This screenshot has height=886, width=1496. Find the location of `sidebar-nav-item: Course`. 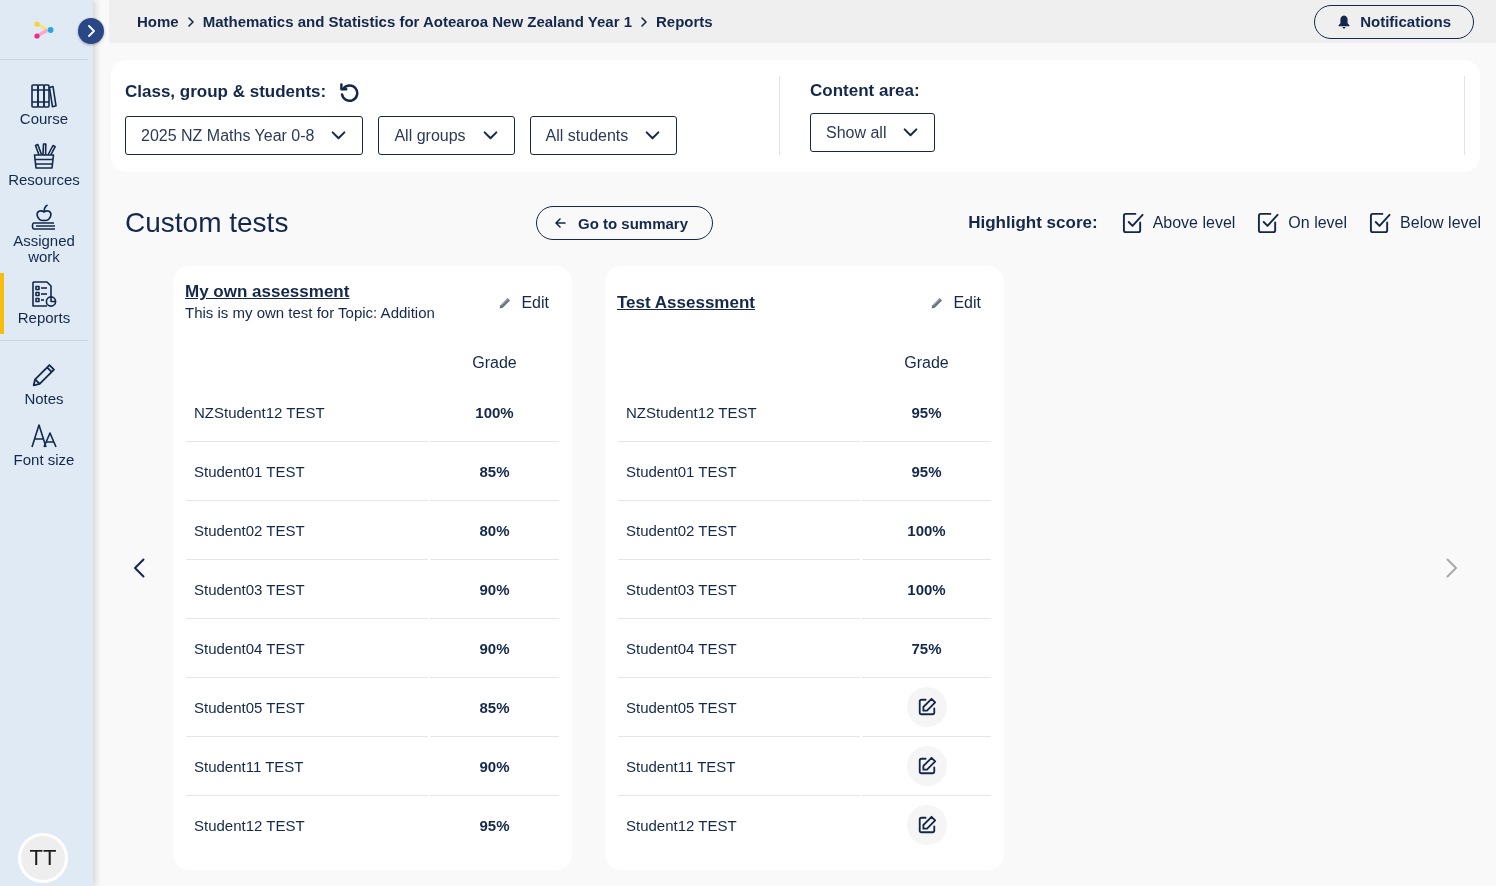

sidebar-nav-item: Course is located at coordinates (44, 104).